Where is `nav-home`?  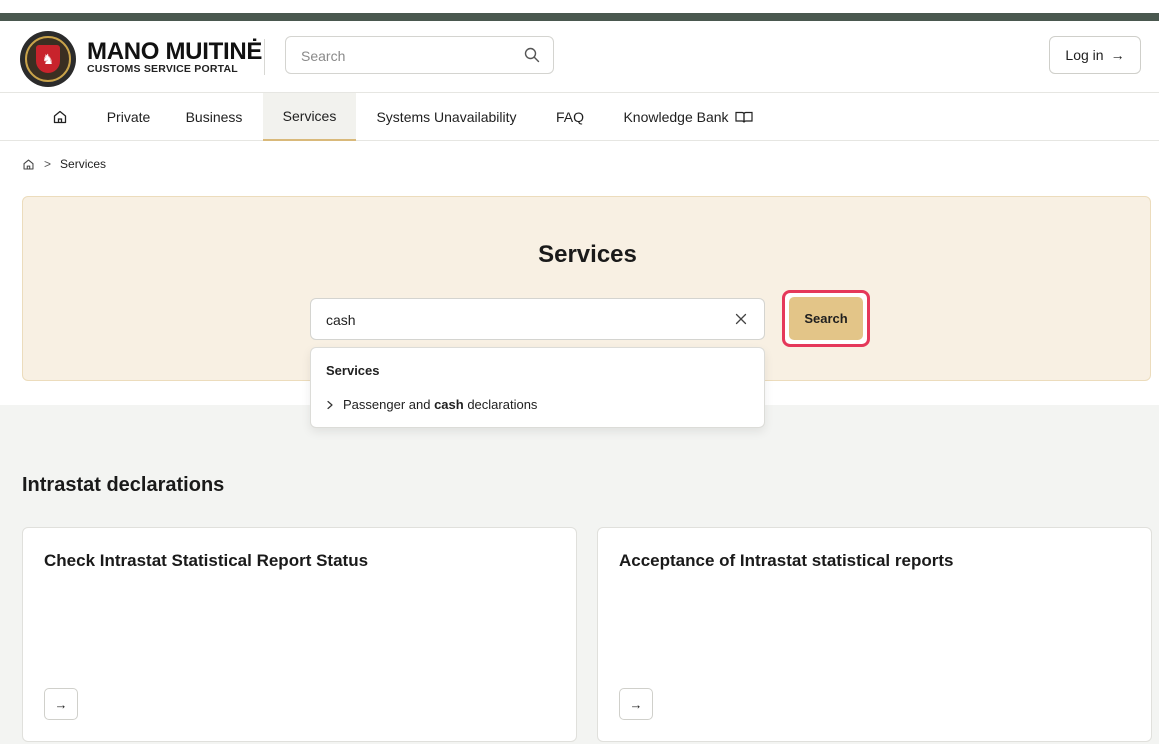
nav-home is located at coordinates (60, 117).